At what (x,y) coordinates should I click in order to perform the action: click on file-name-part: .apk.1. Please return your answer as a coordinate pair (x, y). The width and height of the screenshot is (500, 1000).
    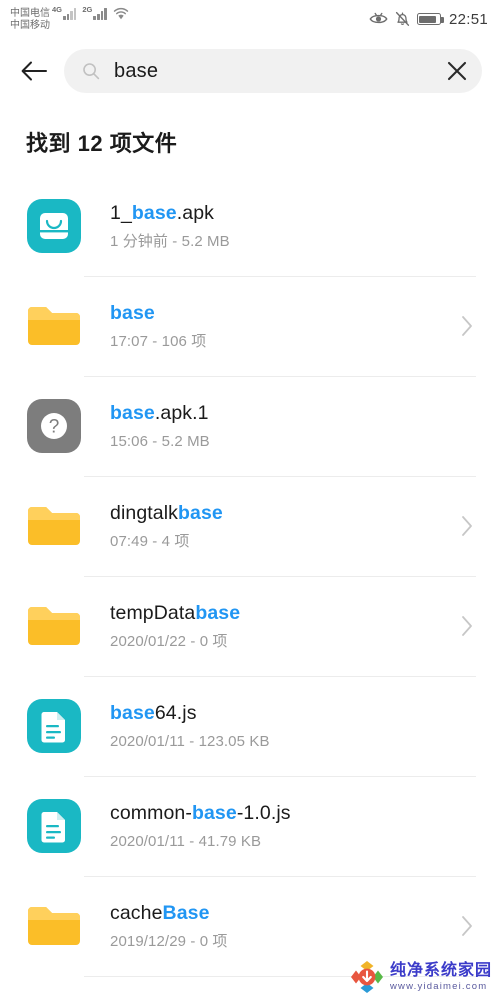
    Looking at the image, I should click on (181, 412).